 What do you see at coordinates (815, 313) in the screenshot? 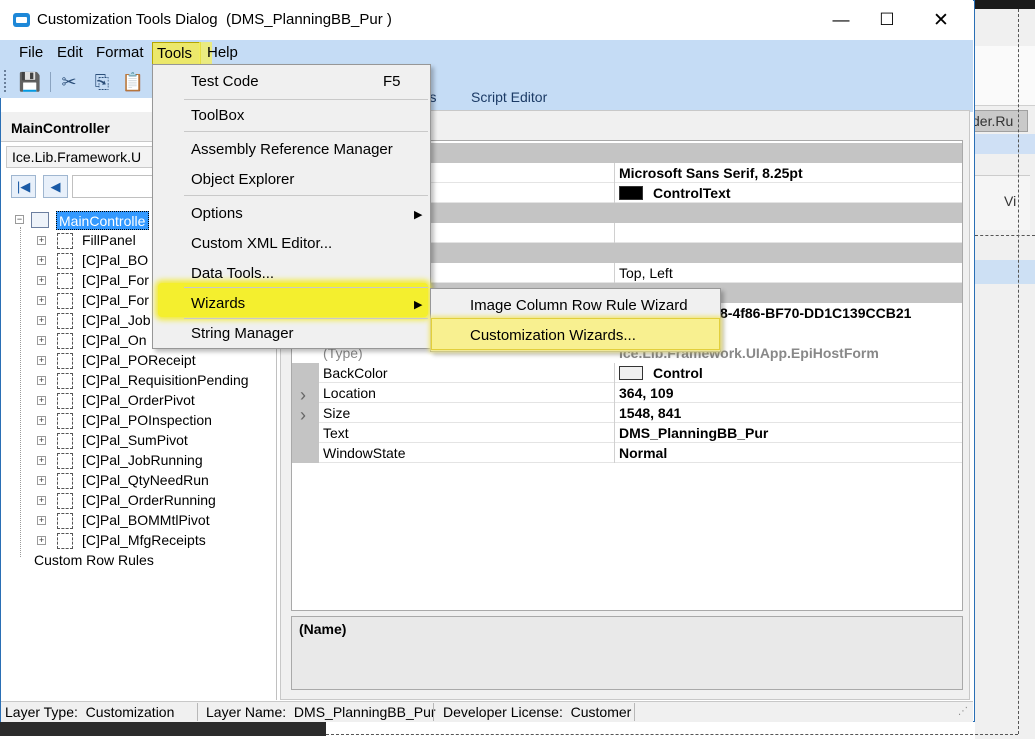
I see `grid-value-guid: 8-4f86-BF70-DD1C139CCB21` at bounding box center [815, 313].